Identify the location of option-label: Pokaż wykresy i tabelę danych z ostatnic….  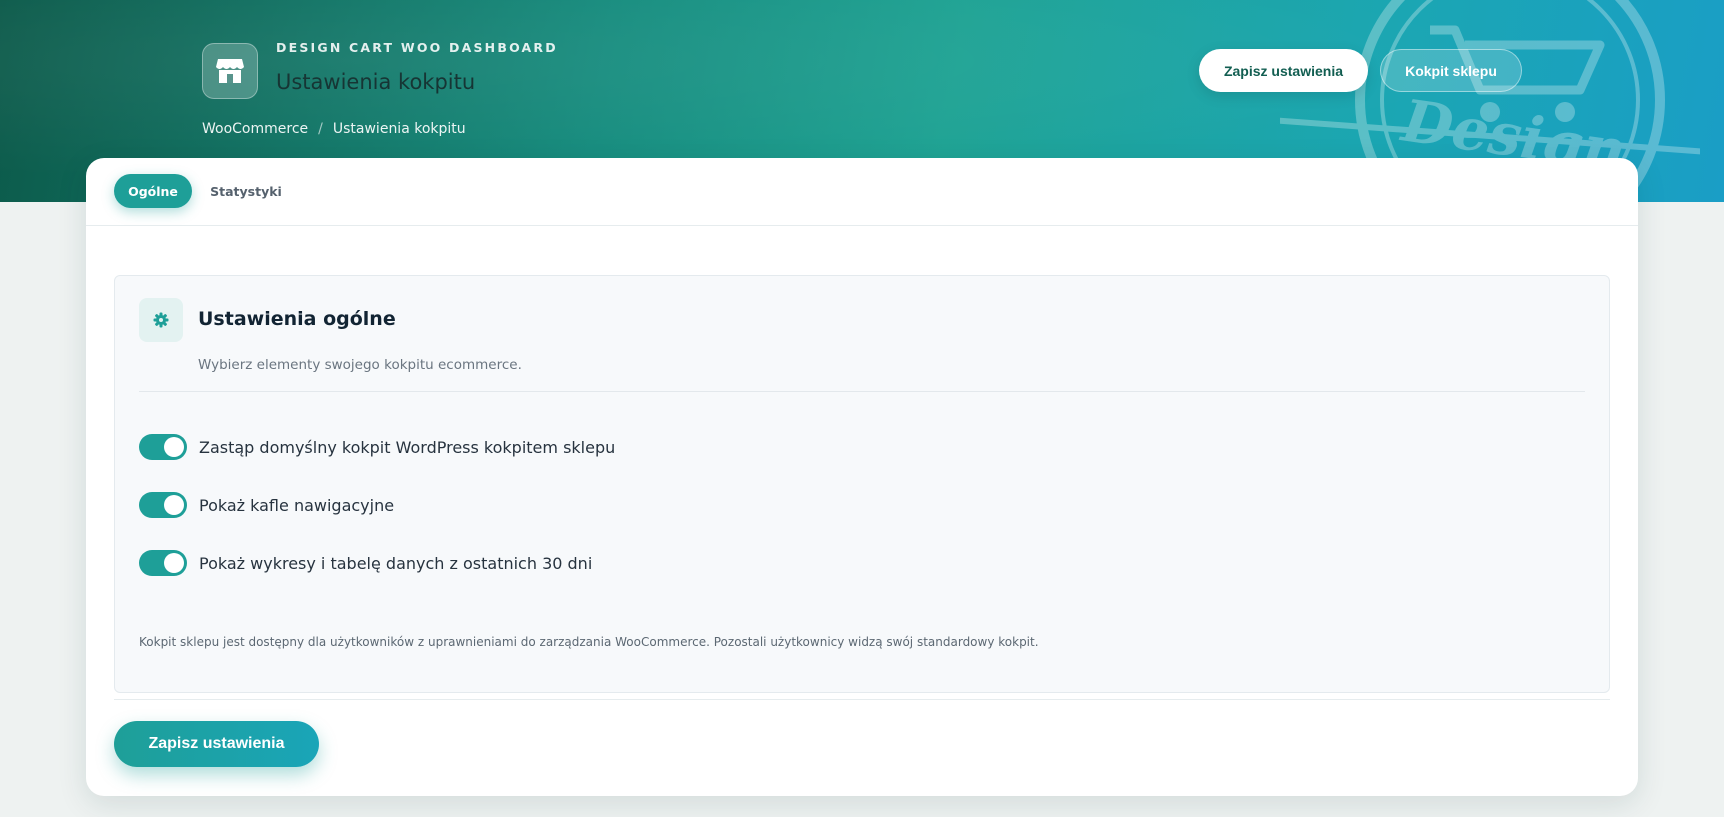
(396, 563).